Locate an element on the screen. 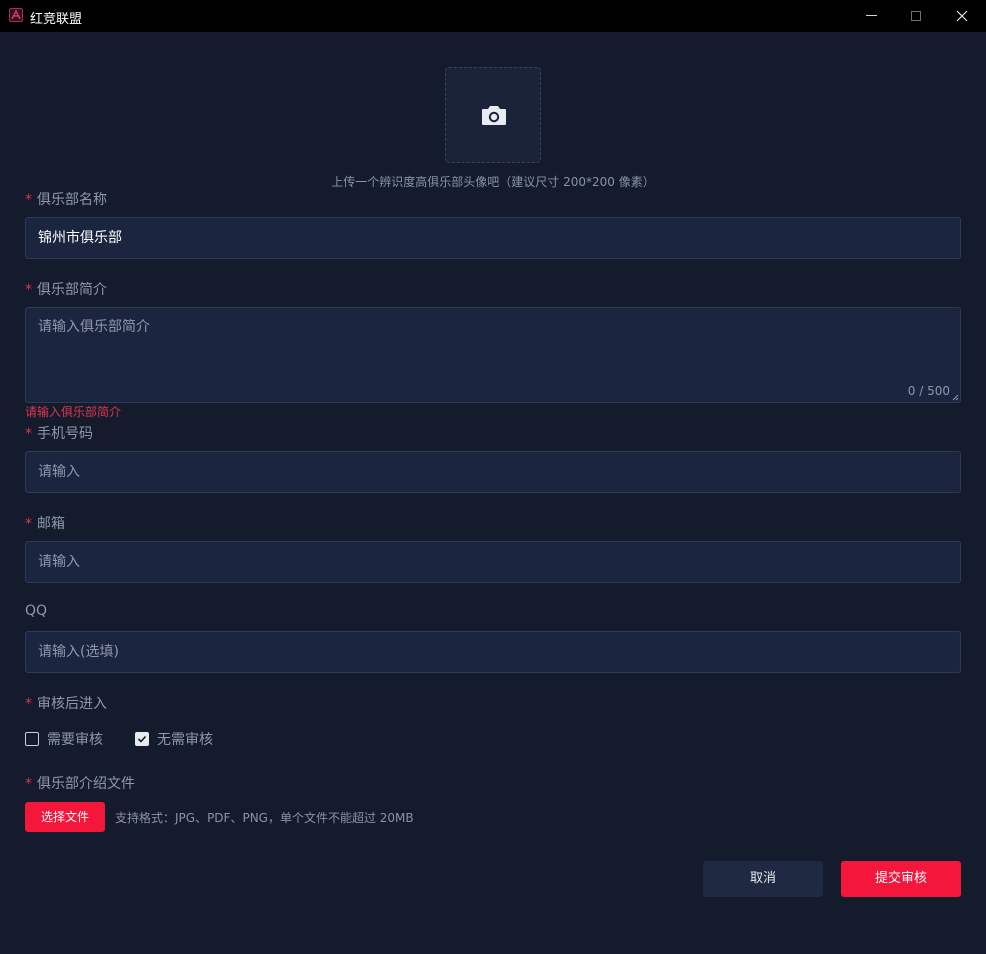 The width and height of the screenshot is (986, 954). close-icon is located at coordinates (962, 16).